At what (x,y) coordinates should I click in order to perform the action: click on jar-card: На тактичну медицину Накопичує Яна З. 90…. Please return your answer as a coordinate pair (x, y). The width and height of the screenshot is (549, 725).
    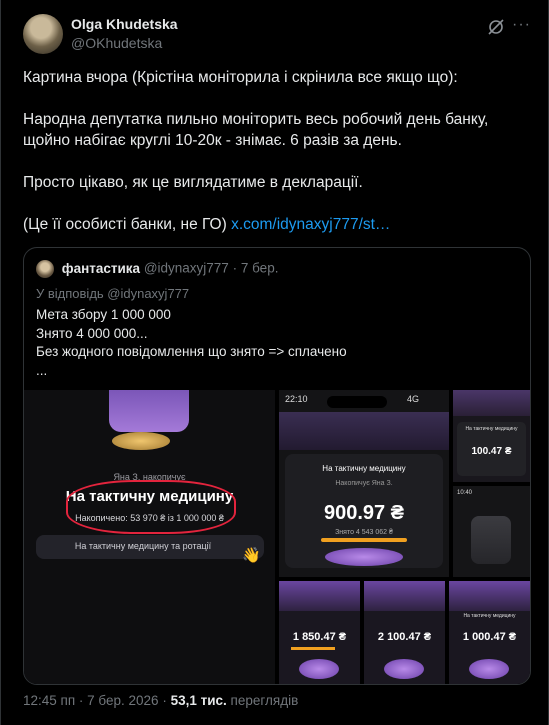
    Looking at the image, I should click on (364, 511).